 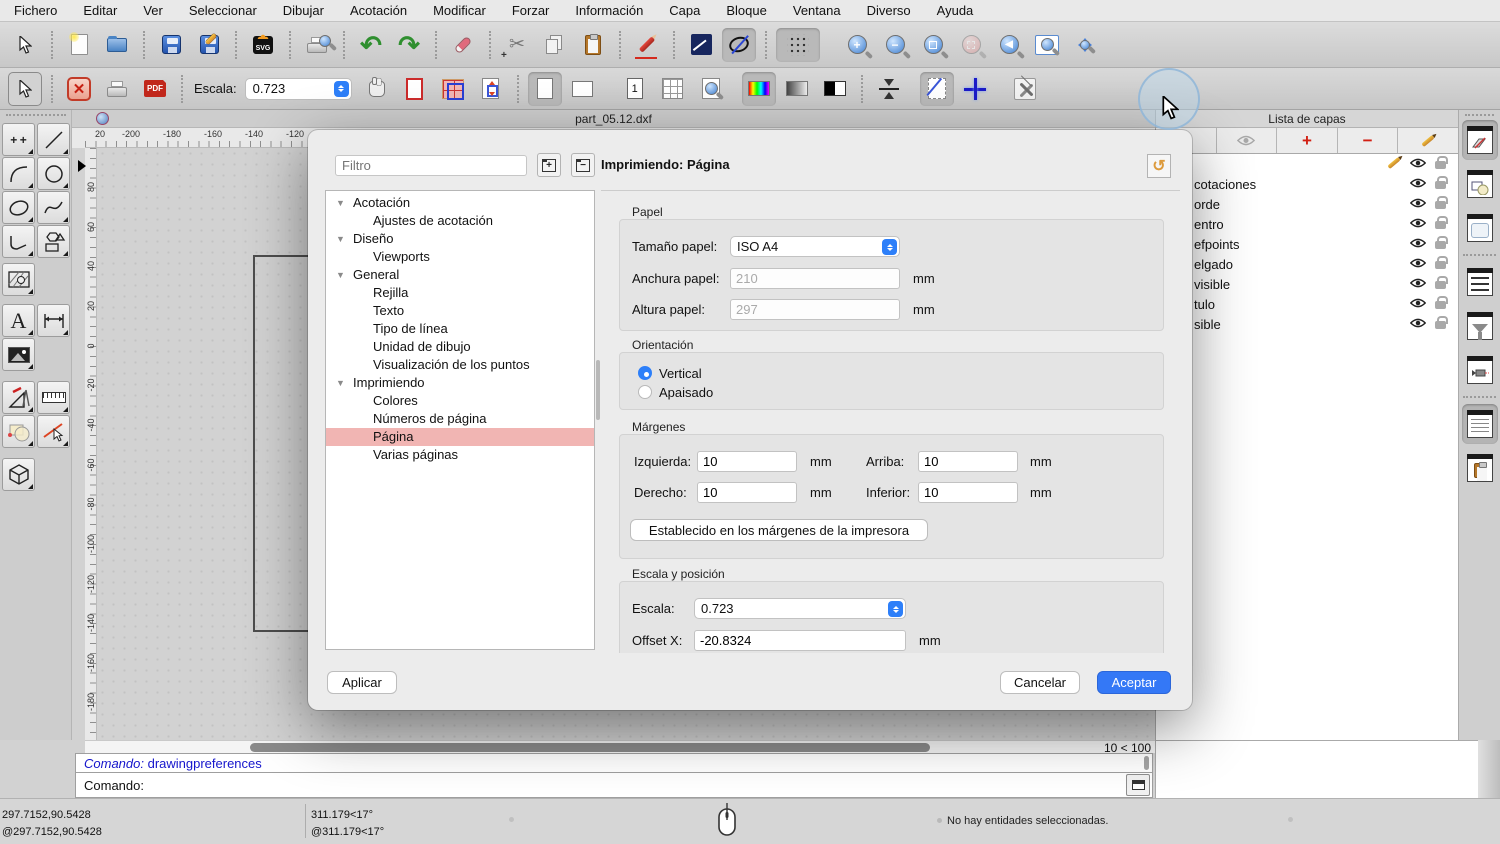 I want to click on command-dock-button, so click(x=1138, y=785).